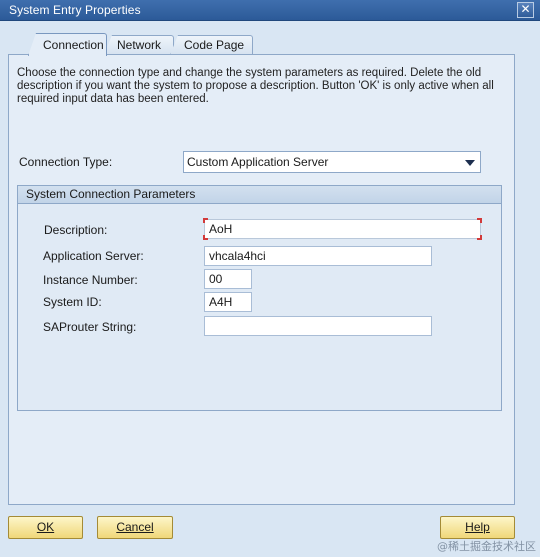  What do you see at coordinates (72, 302) in the screenshot?
I see `system-id-label: System ID:` at bounding box center [72, 302].